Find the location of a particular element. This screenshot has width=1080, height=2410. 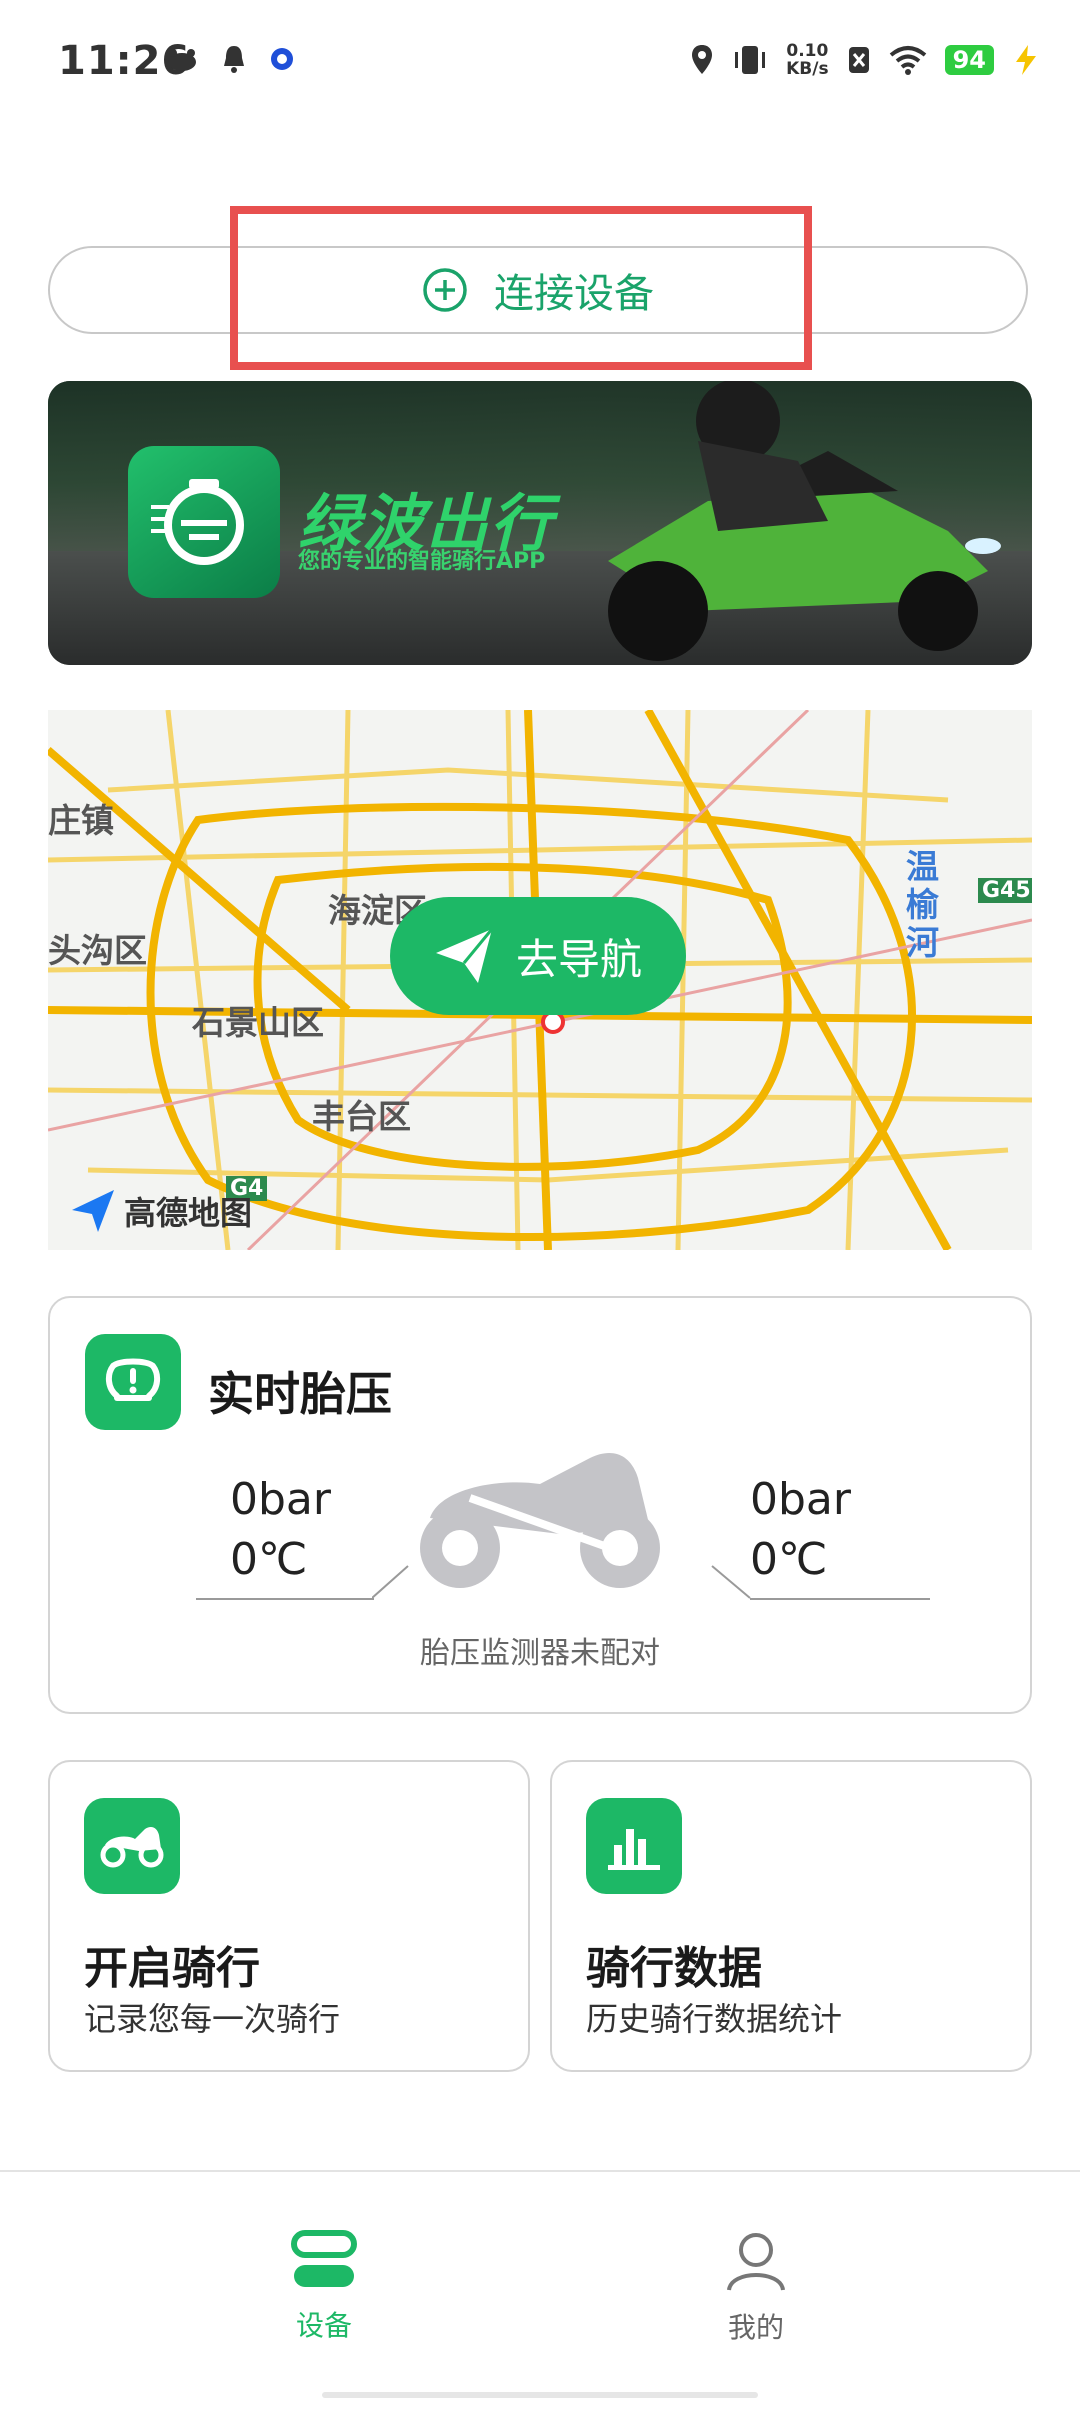

map-label-g45: G45 is located at coordinates (1005, 890).